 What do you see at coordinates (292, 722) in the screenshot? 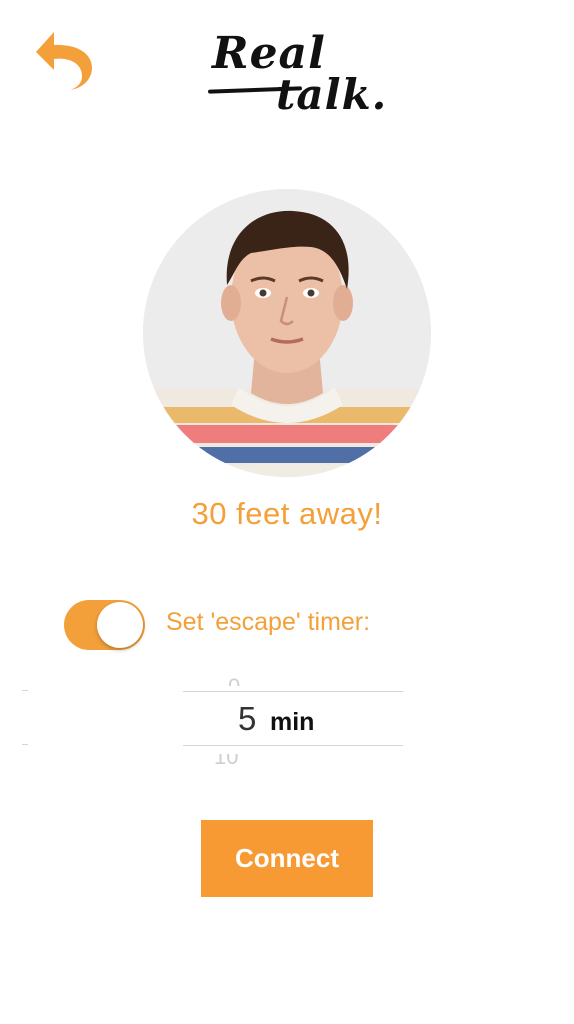
I see `picker-unit: min` at bounding box center [292, 722].